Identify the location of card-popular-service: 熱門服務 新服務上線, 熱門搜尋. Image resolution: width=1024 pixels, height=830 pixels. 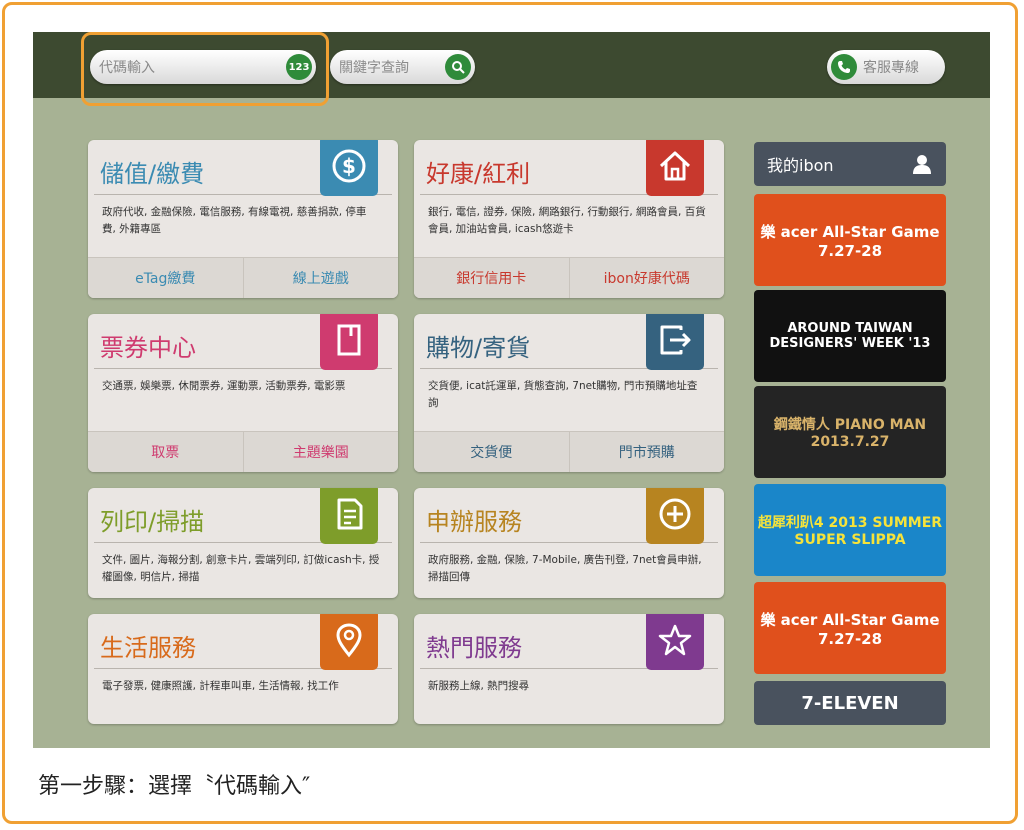
(569, 669).